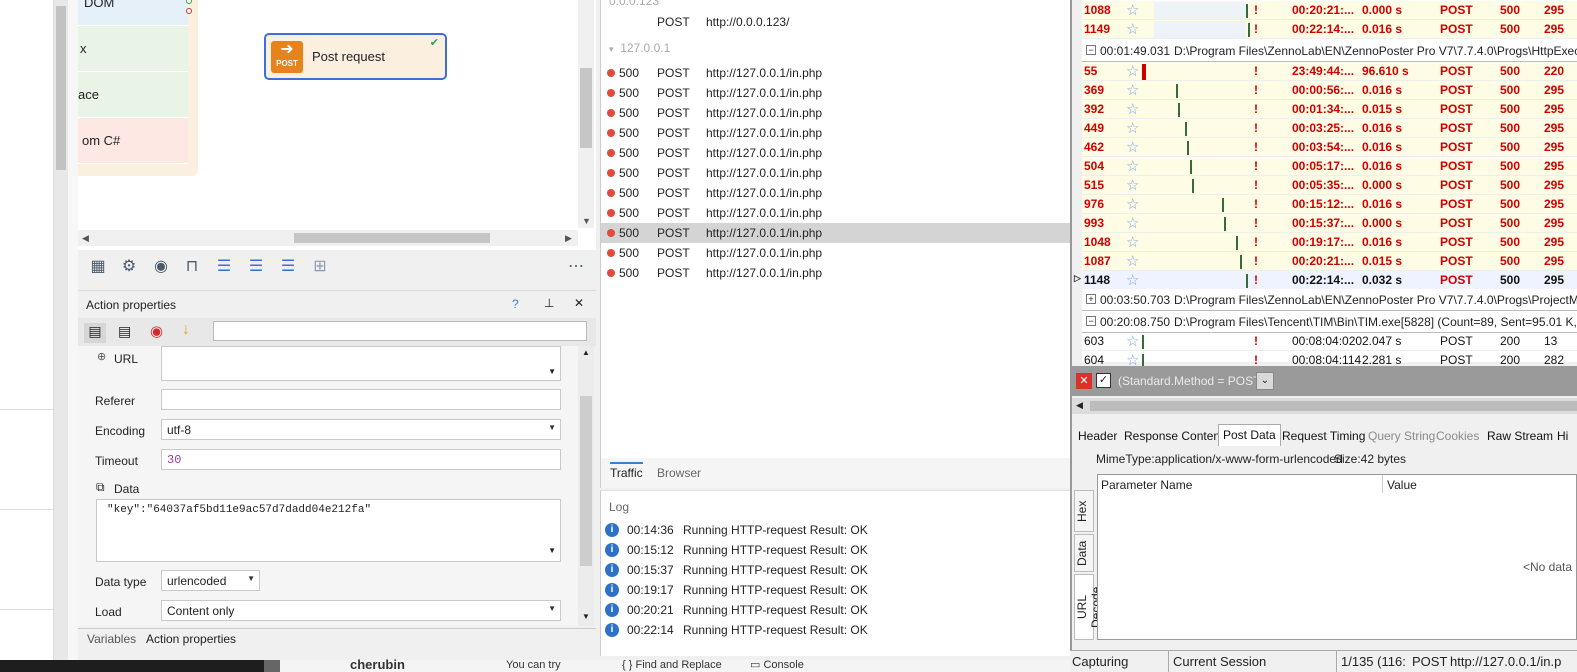 The width and height of the screenshot is (1577, 672). What do you see at coordinates (549, 303) in the screenshot?
I see `pin-icon: ⊥` at bounding box center [549, 303].